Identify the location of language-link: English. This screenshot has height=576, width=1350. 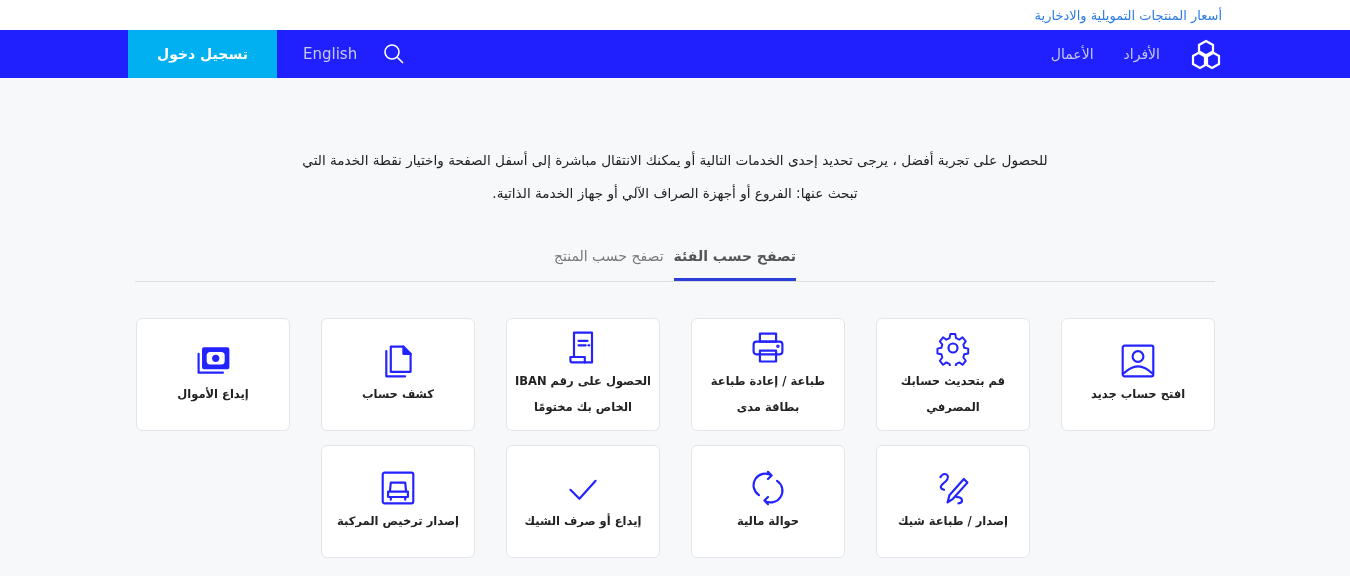
(330, 54).